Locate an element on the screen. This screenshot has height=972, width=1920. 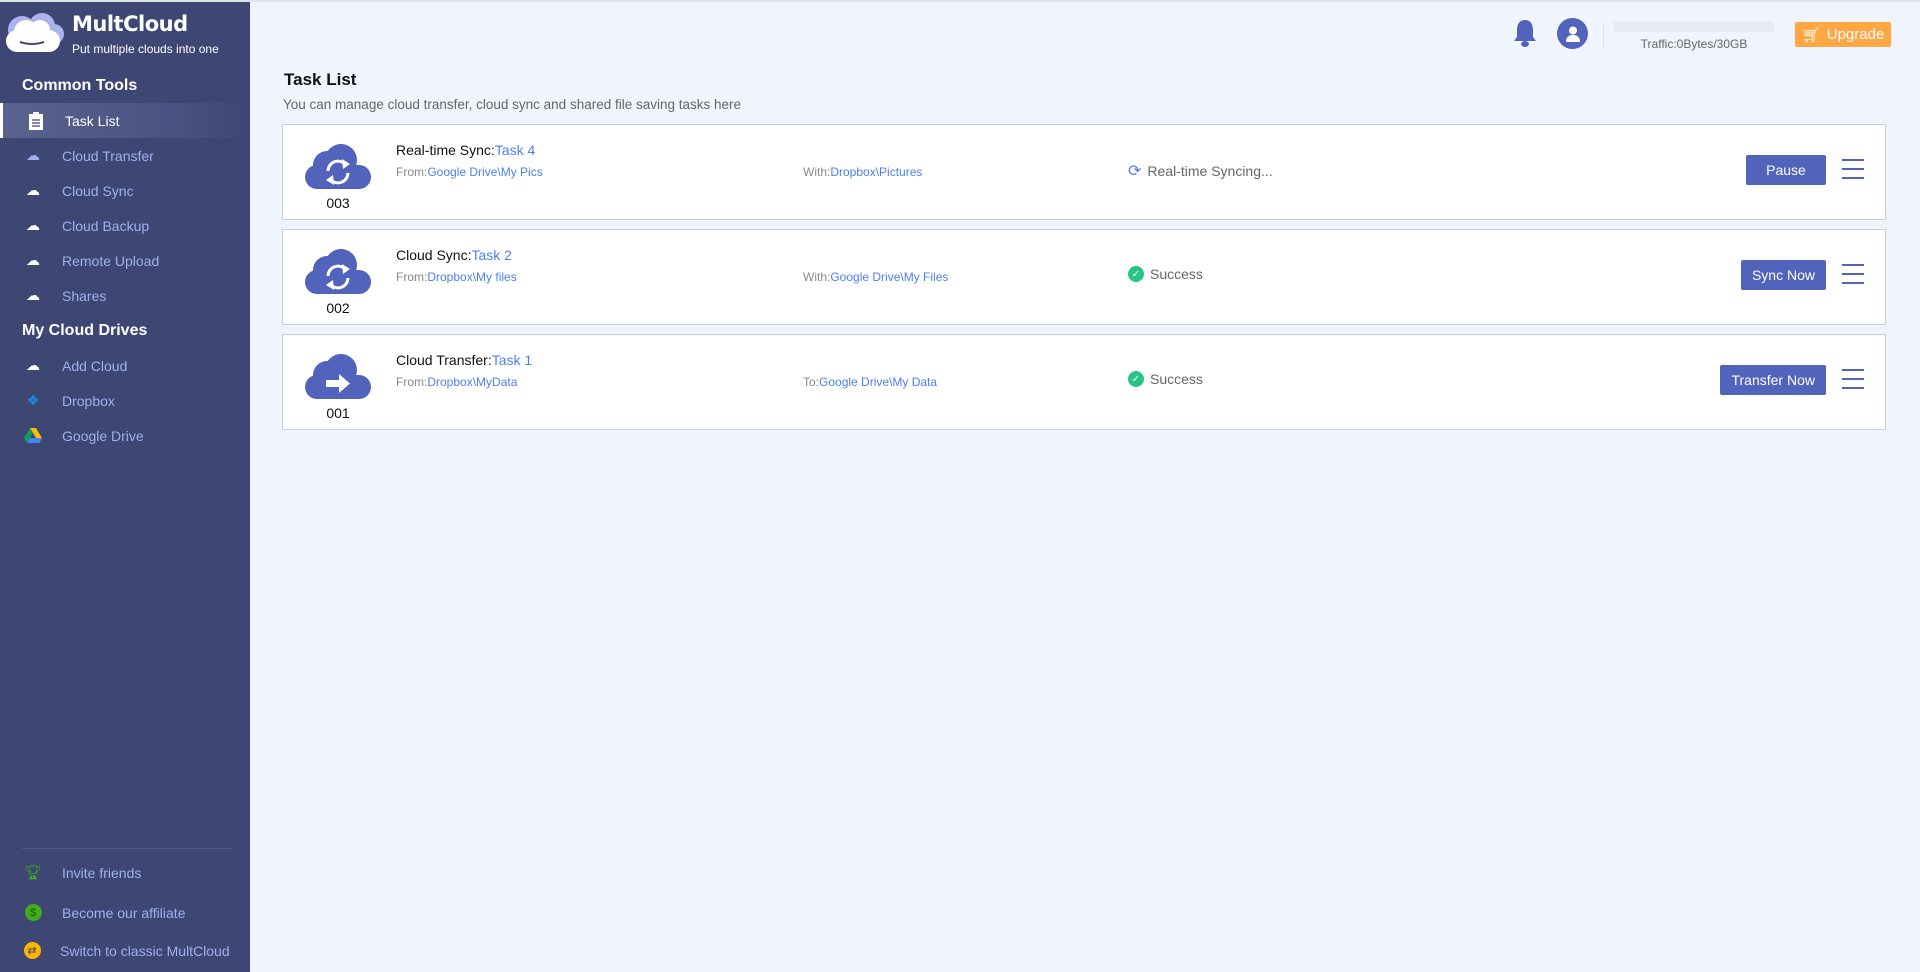
task-source: From:Dropbox\My files is located at coordinates (456, 277).